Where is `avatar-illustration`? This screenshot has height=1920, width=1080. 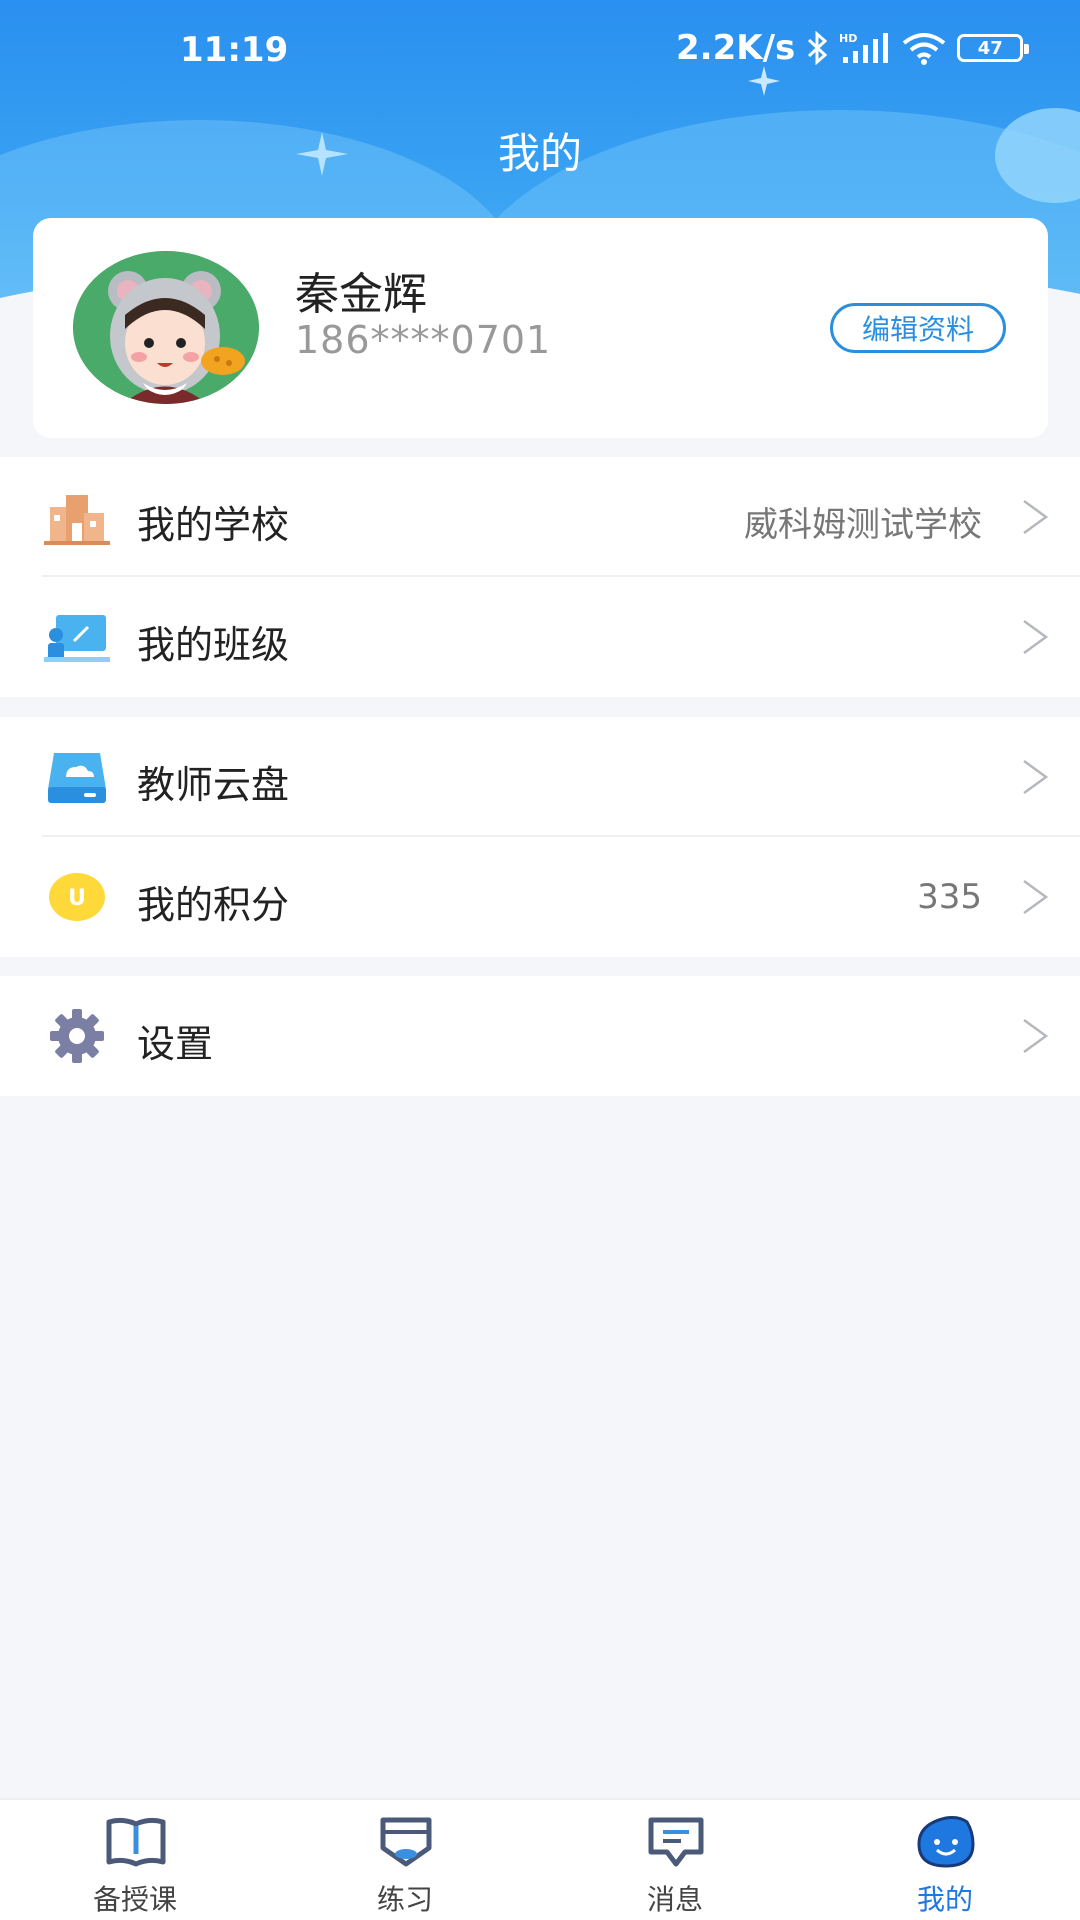
avatar-illustration is located at coordinates (166, 327).